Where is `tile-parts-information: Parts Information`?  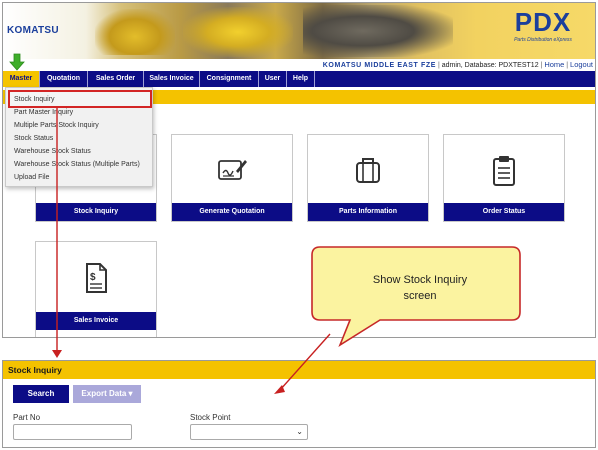 tile-parts-information: Parts Information is located at coordinates (368, 178).